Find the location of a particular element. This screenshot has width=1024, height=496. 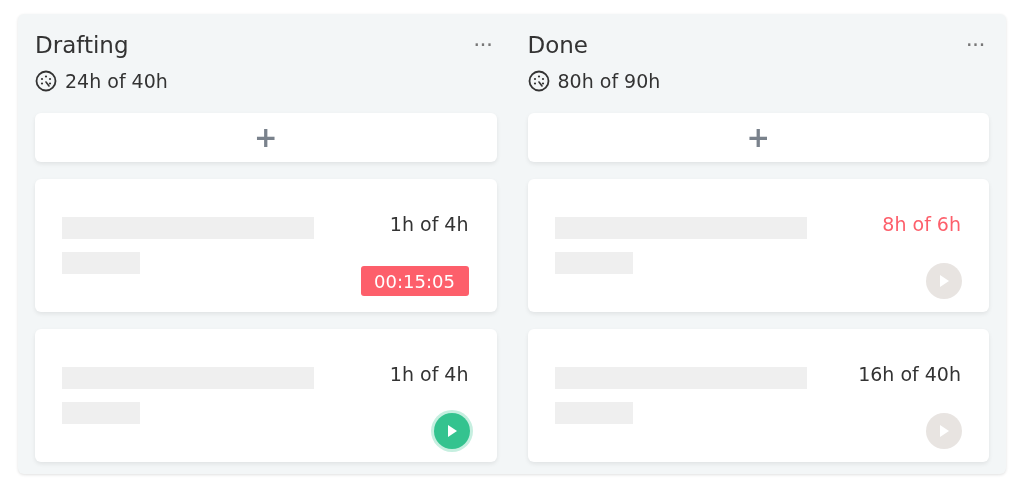

task-card: 8h of 6h is located at coordinates (758, 245).